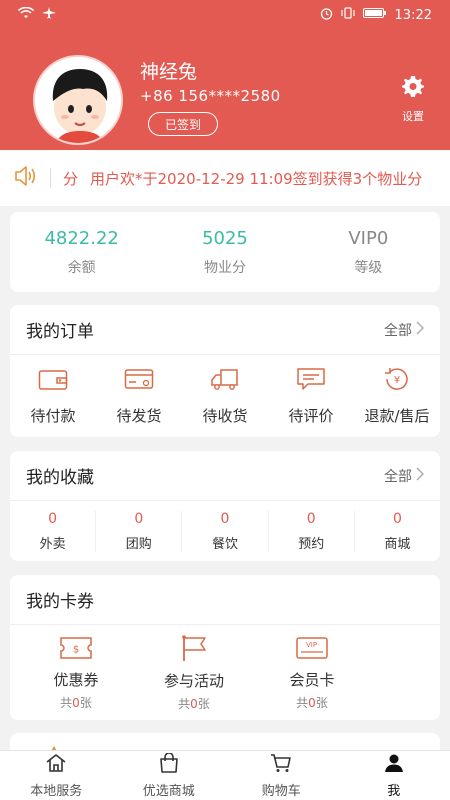 Image resolution: width=450 pixels, height=800 pixels. What do you see at coordinates (225, 415) in the screenshot?
I see `order-label: 待收货` at bounding box center [225, 415].